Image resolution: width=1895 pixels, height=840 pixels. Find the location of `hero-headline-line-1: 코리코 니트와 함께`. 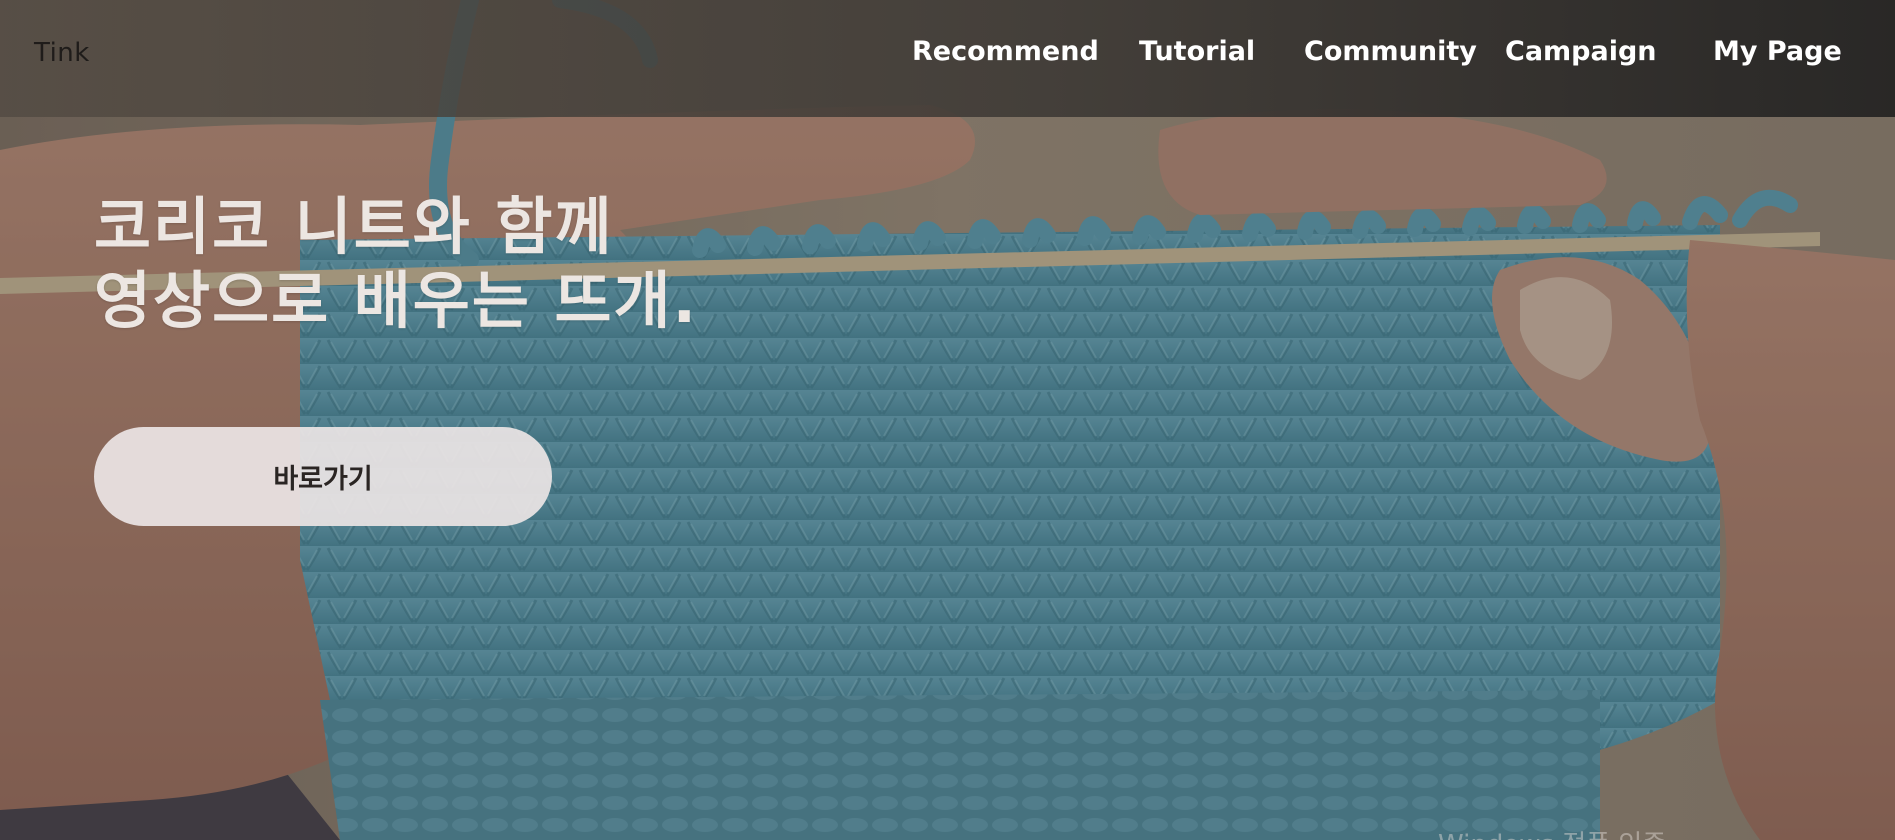

hero-headline-line-1: 코리코 니트와 함께 is located at coordinates (354, 226).